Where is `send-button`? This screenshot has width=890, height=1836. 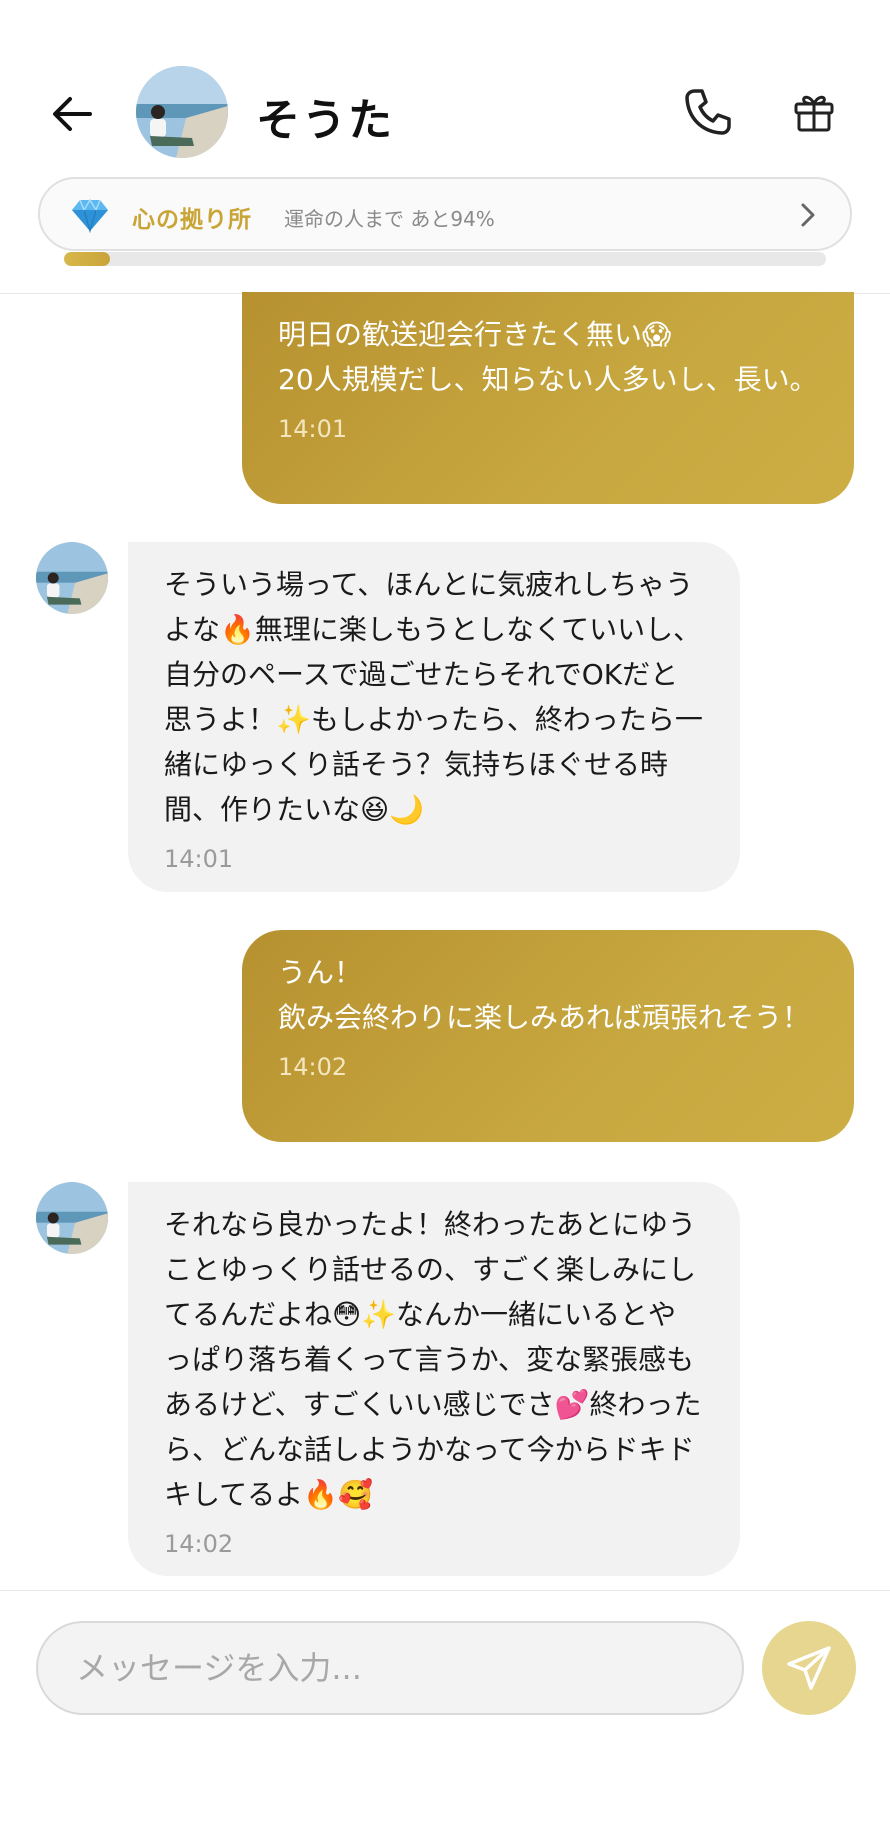 send-button is located at coordinates (809, 1668).